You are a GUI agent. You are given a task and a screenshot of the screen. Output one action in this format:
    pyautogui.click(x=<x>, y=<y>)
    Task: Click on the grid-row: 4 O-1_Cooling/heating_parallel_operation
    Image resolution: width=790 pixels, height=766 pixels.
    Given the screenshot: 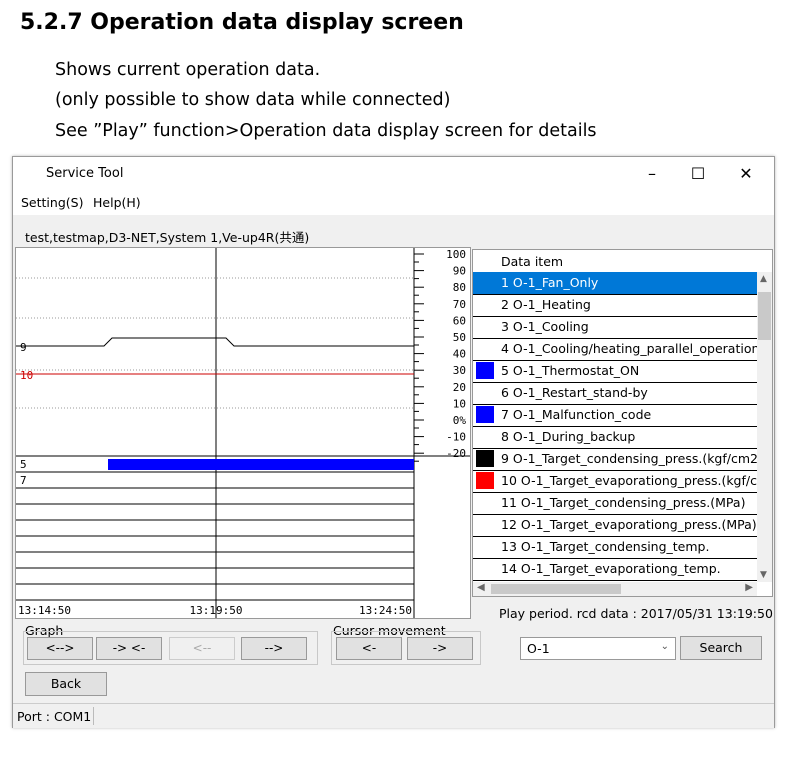 What is the action you would take?
    pyautogui.click(x=616, y=349)
    